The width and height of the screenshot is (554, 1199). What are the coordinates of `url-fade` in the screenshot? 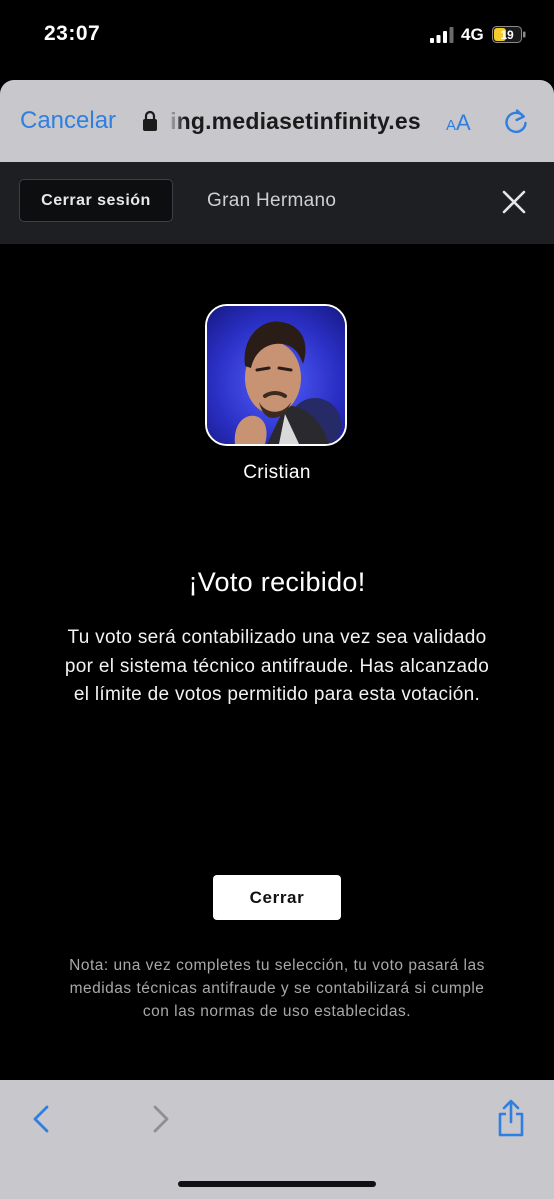 It's located at (176, 120).